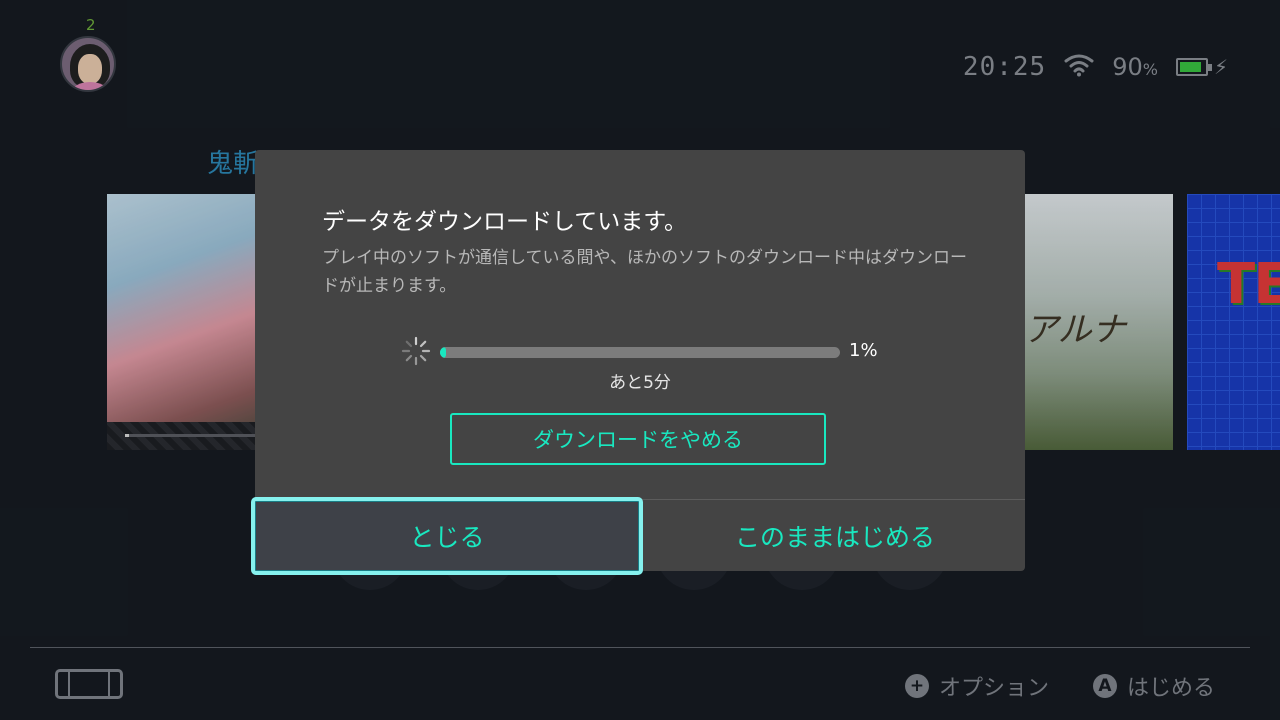 This screenshot has height=720, width=1280. What do you see at coordinates (447, 536) in the screenshot?
I see `close-button: とじる` at bounding box center [447, 536].